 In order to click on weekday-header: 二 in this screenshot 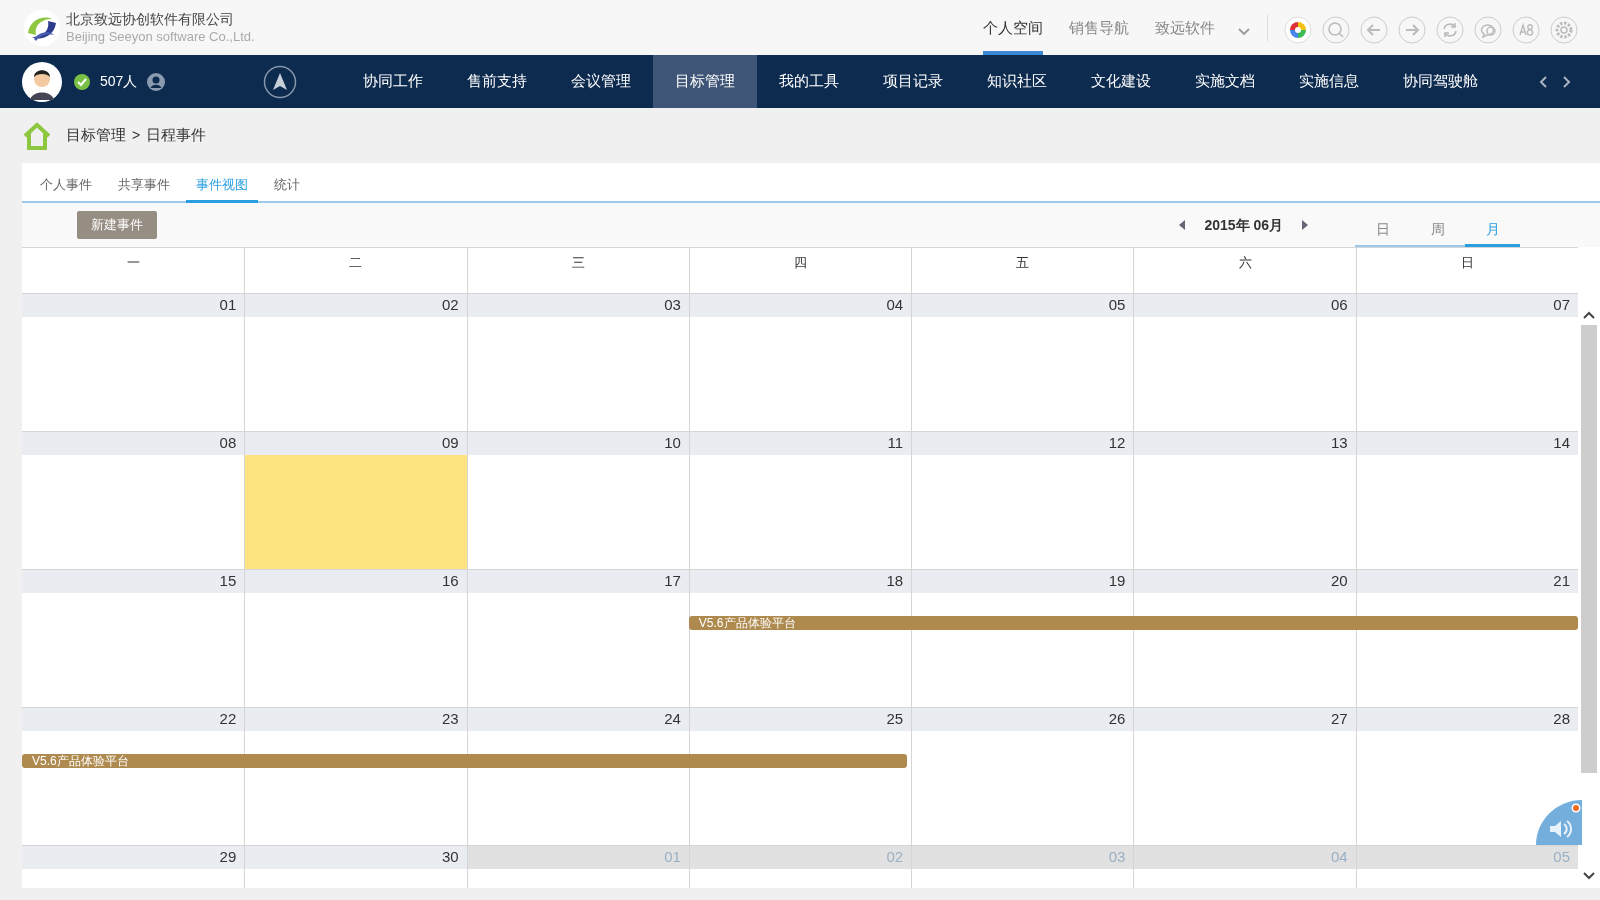, I will do `click(356, 263)`.